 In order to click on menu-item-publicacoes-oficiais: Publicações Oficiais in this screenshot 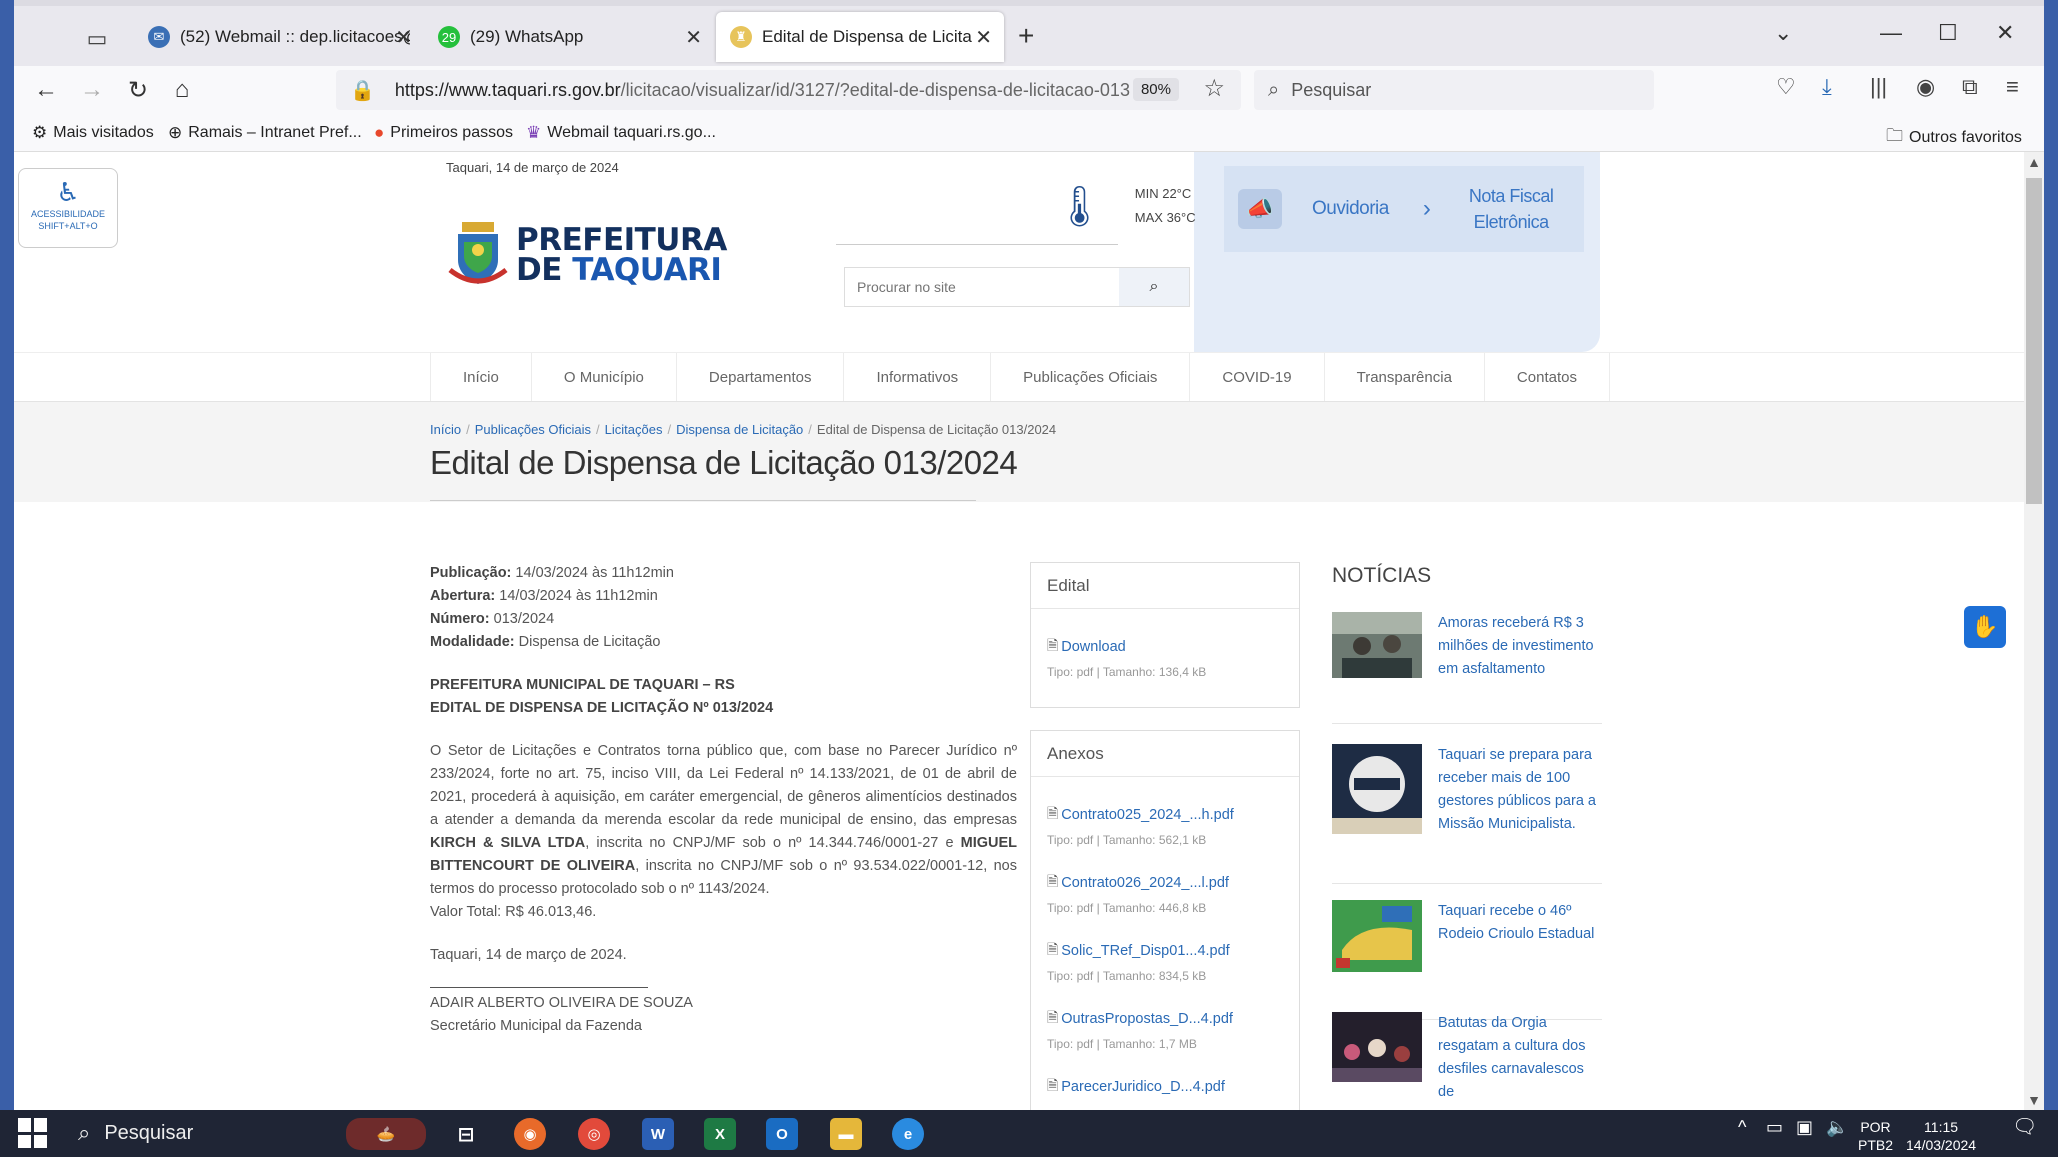, I will do `click(1089, 377)`.